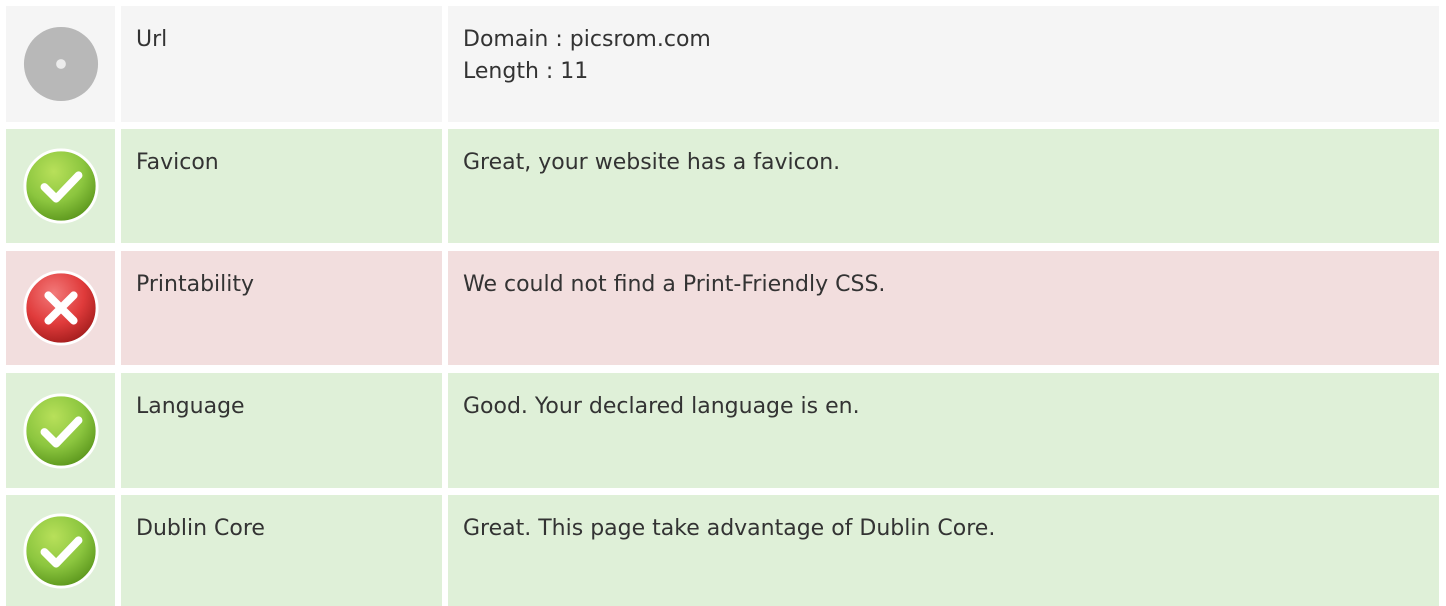 This screenshot has width=1446, height=606. Describe the element at coordinates (943, 186) in the screenshot. I see `row-value: Great, your website has a favicon.` at that location.